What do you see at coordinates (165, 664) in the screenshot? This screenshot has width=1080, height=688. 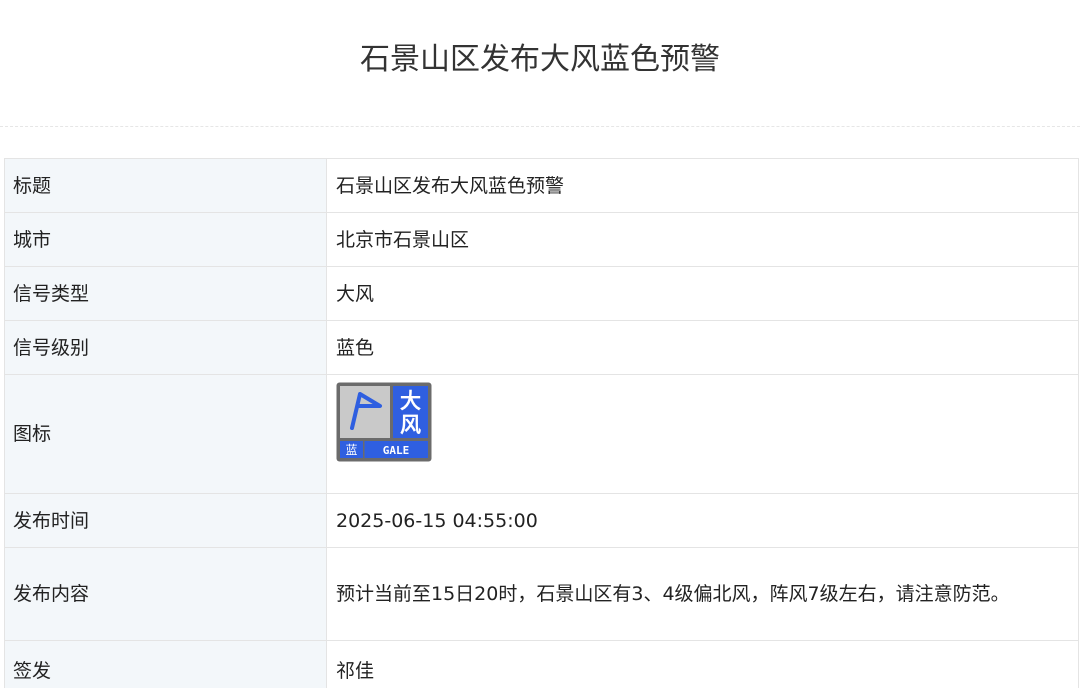 I see `row-label: 签发` at bounding box center [165, 664].